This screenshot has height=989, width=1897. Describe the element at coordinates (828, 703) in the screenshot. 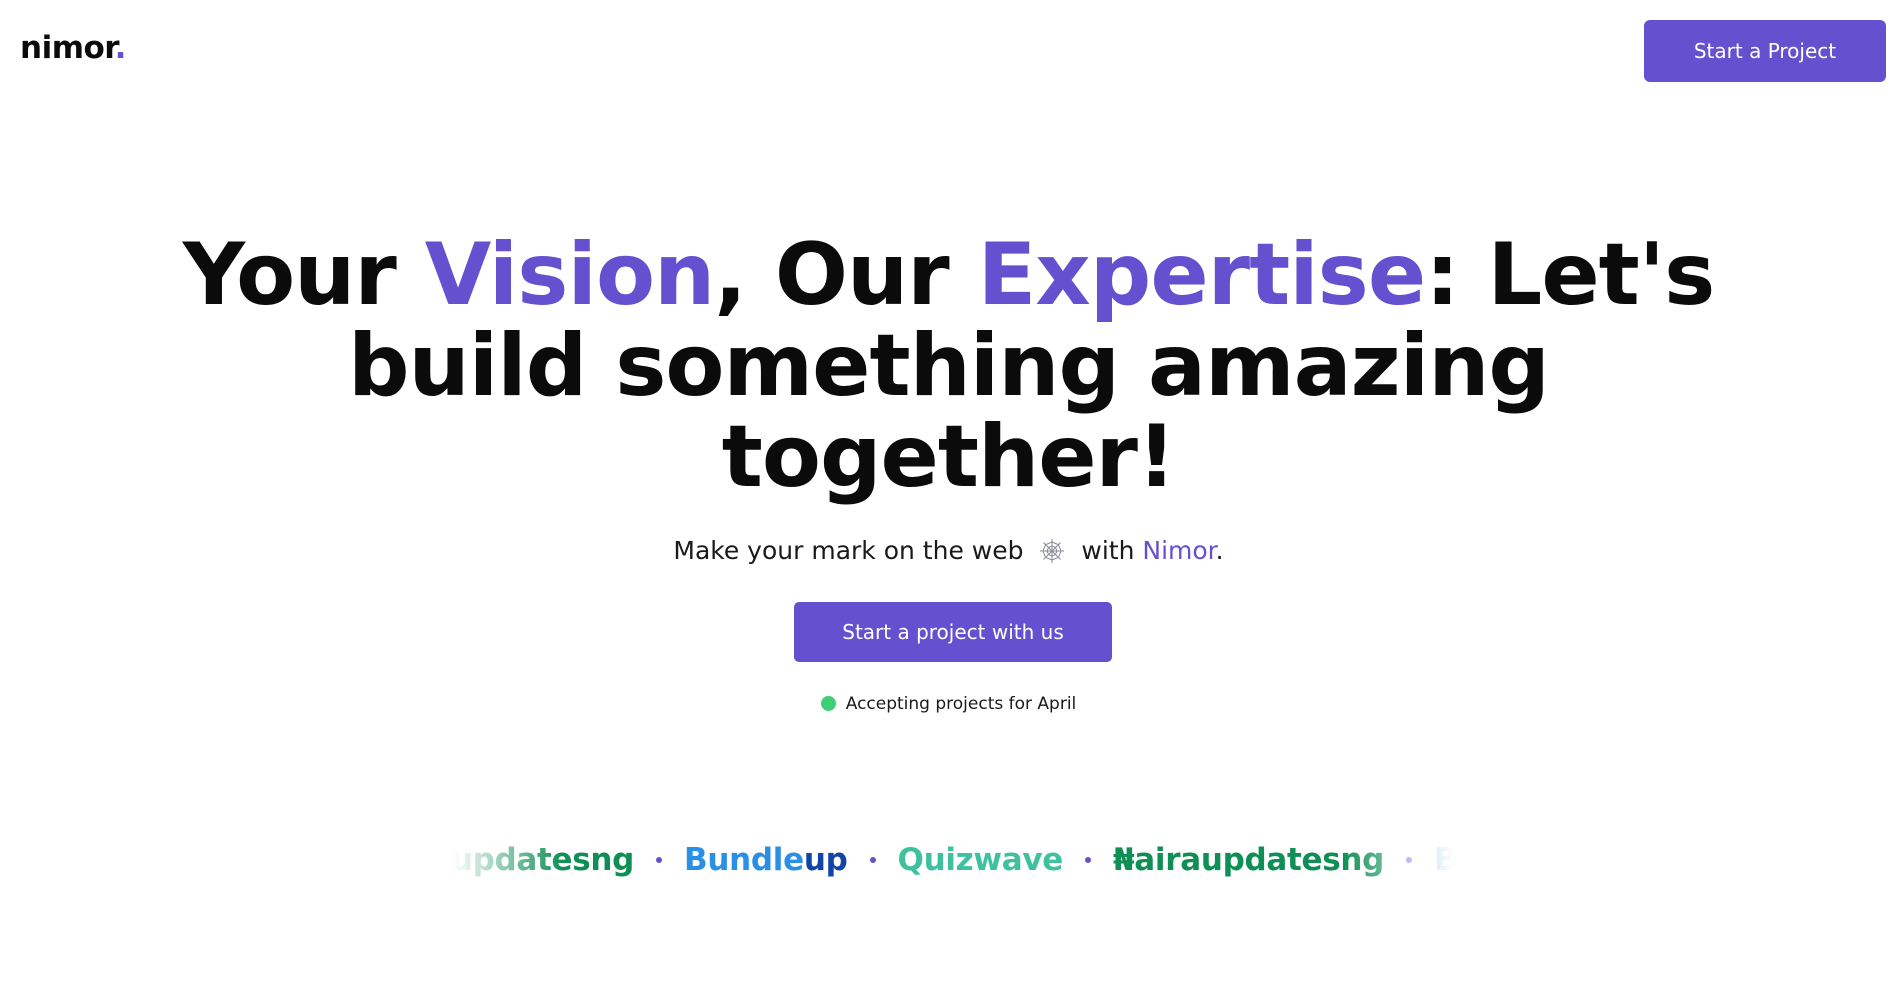

I see `status-dot-icon` at that location.